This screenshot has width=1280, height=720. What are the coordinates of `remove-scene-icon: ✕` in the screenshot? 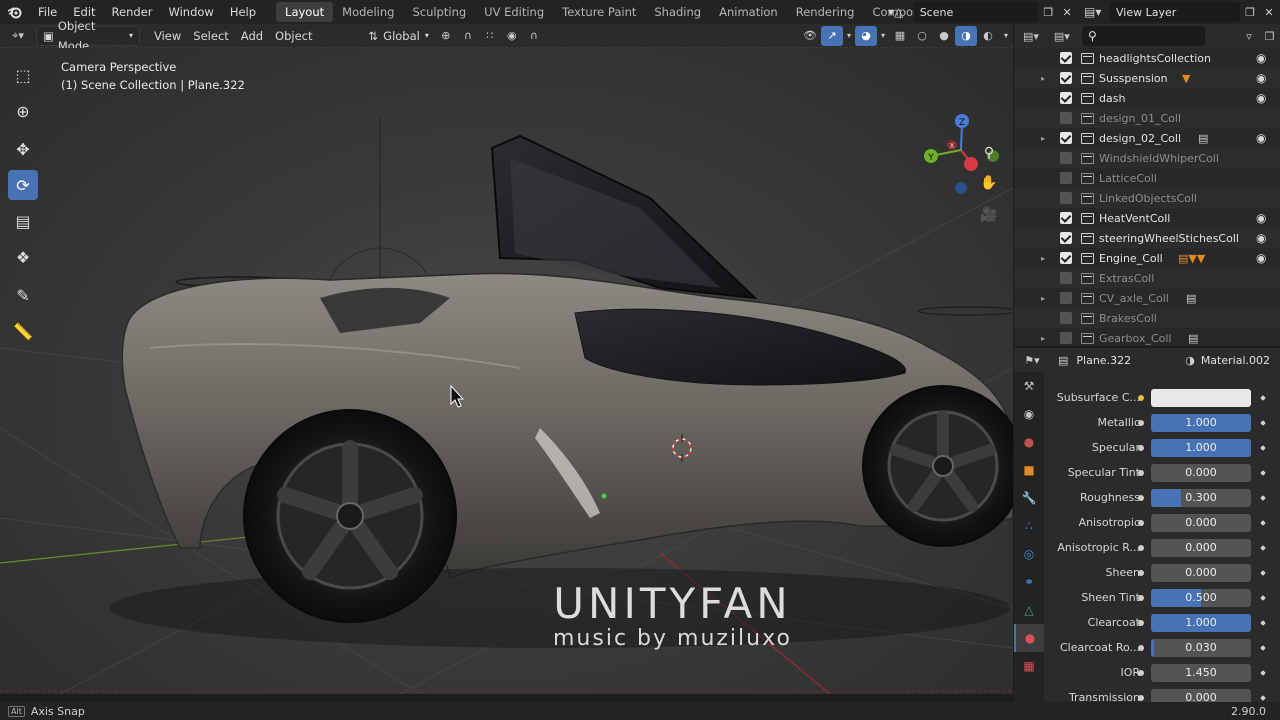 It's located at (1067, 12).